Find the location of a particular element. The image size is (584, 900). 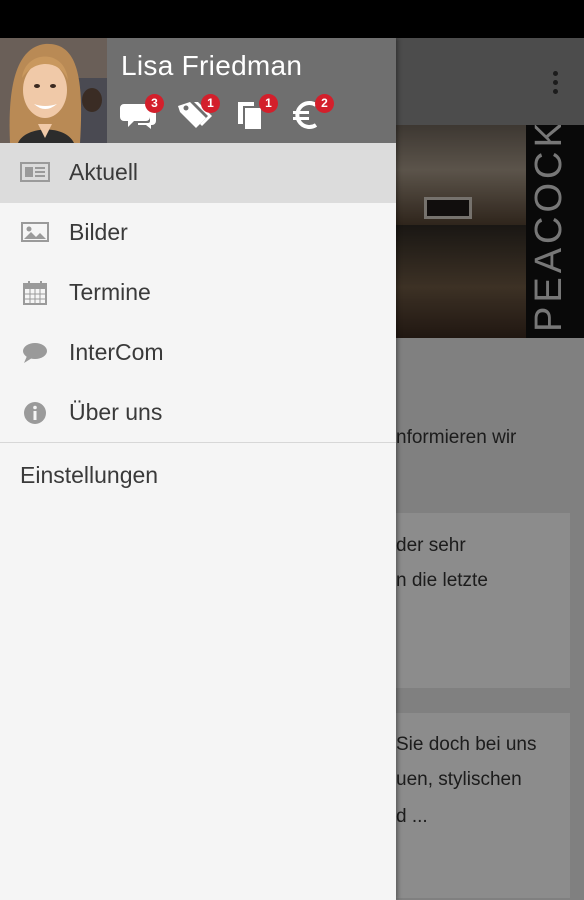

menu-item-label: Bilder is located at coordinates (98, 232).